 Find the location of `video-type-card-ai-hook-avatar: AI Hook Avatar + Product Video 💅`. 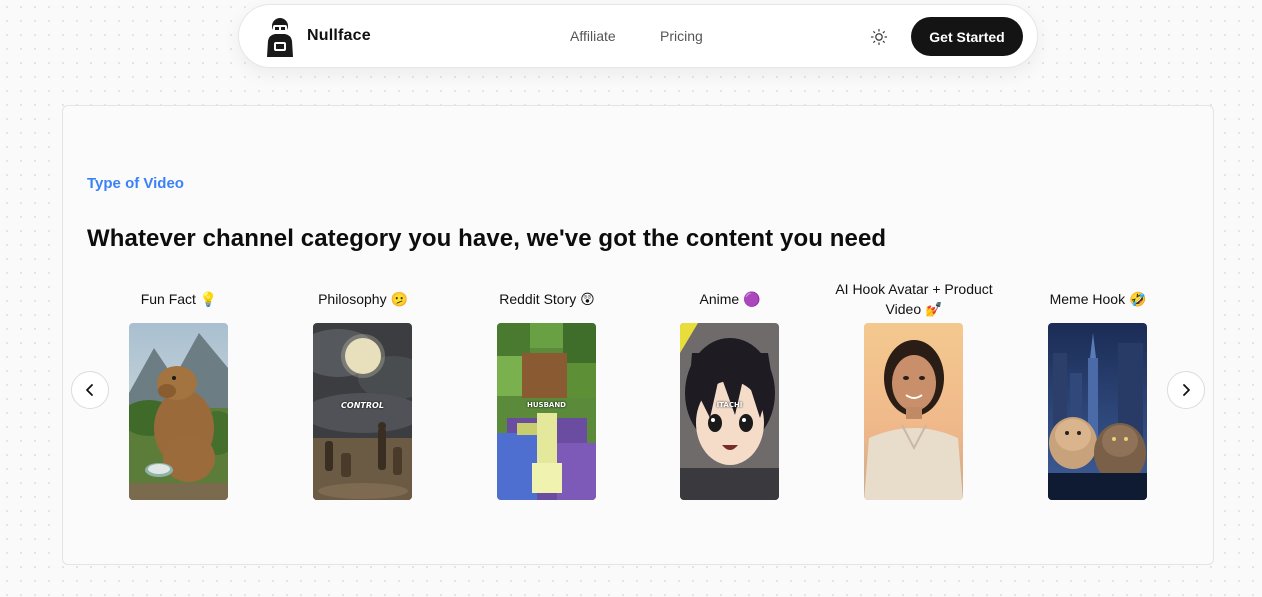

video-type-card-ai-hook-avatar: AI Hook Avatar + Product Video 💅 is located at coordinates (914, 389).